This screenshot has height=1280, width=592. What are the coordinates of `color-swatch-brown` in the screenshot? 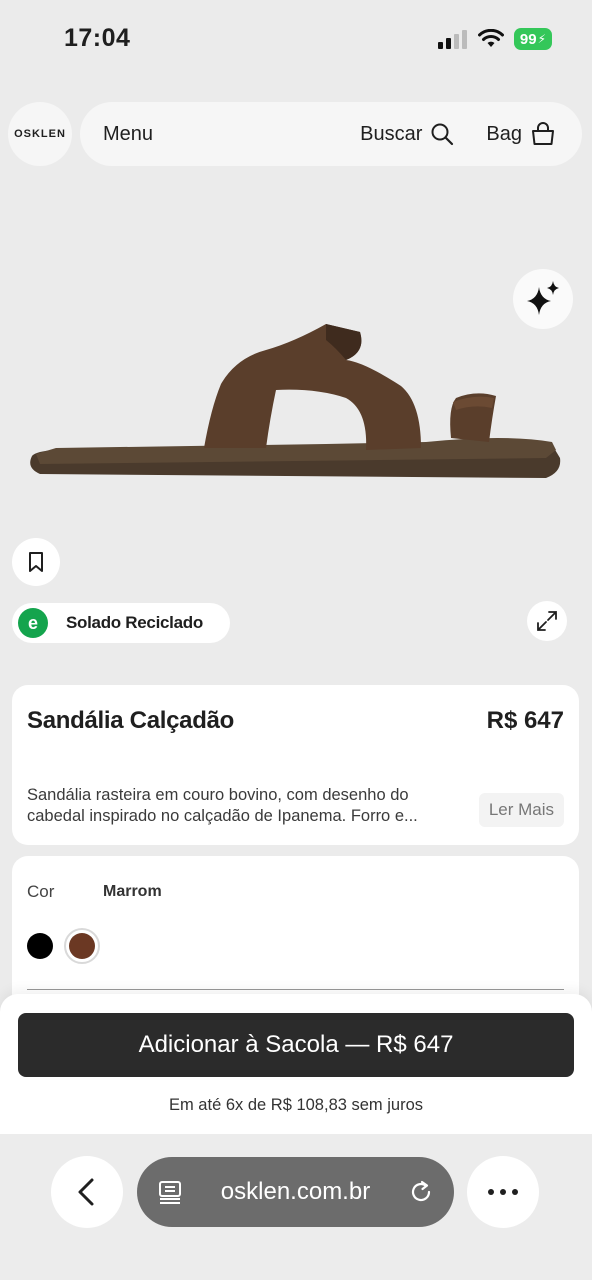 It's located at (82, 946).